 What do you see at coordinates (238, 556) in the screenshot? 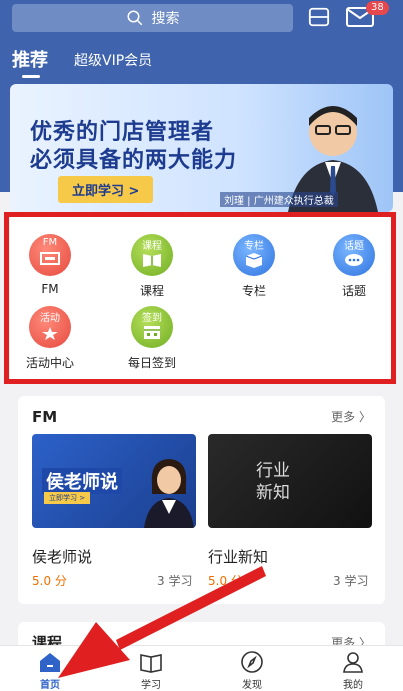
I see `fm-item-name-2: 行业新知` at bounding box center [238, 556].